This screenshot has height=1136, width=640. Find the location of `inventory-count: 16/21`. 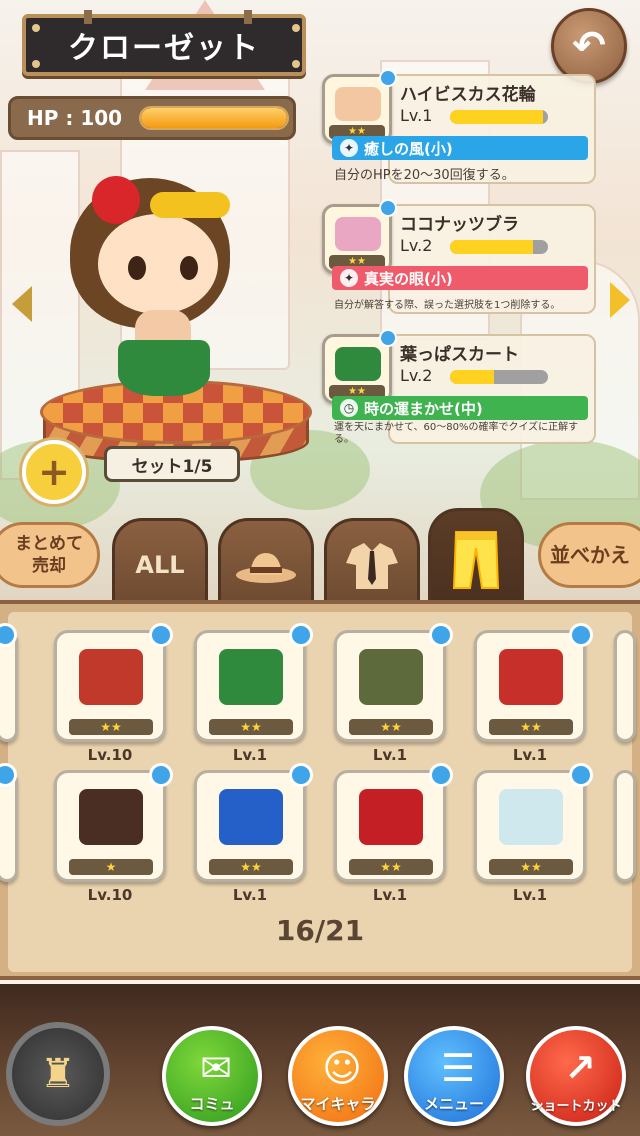

inventory-count: 16/21 is located at coordinates (320, 930).